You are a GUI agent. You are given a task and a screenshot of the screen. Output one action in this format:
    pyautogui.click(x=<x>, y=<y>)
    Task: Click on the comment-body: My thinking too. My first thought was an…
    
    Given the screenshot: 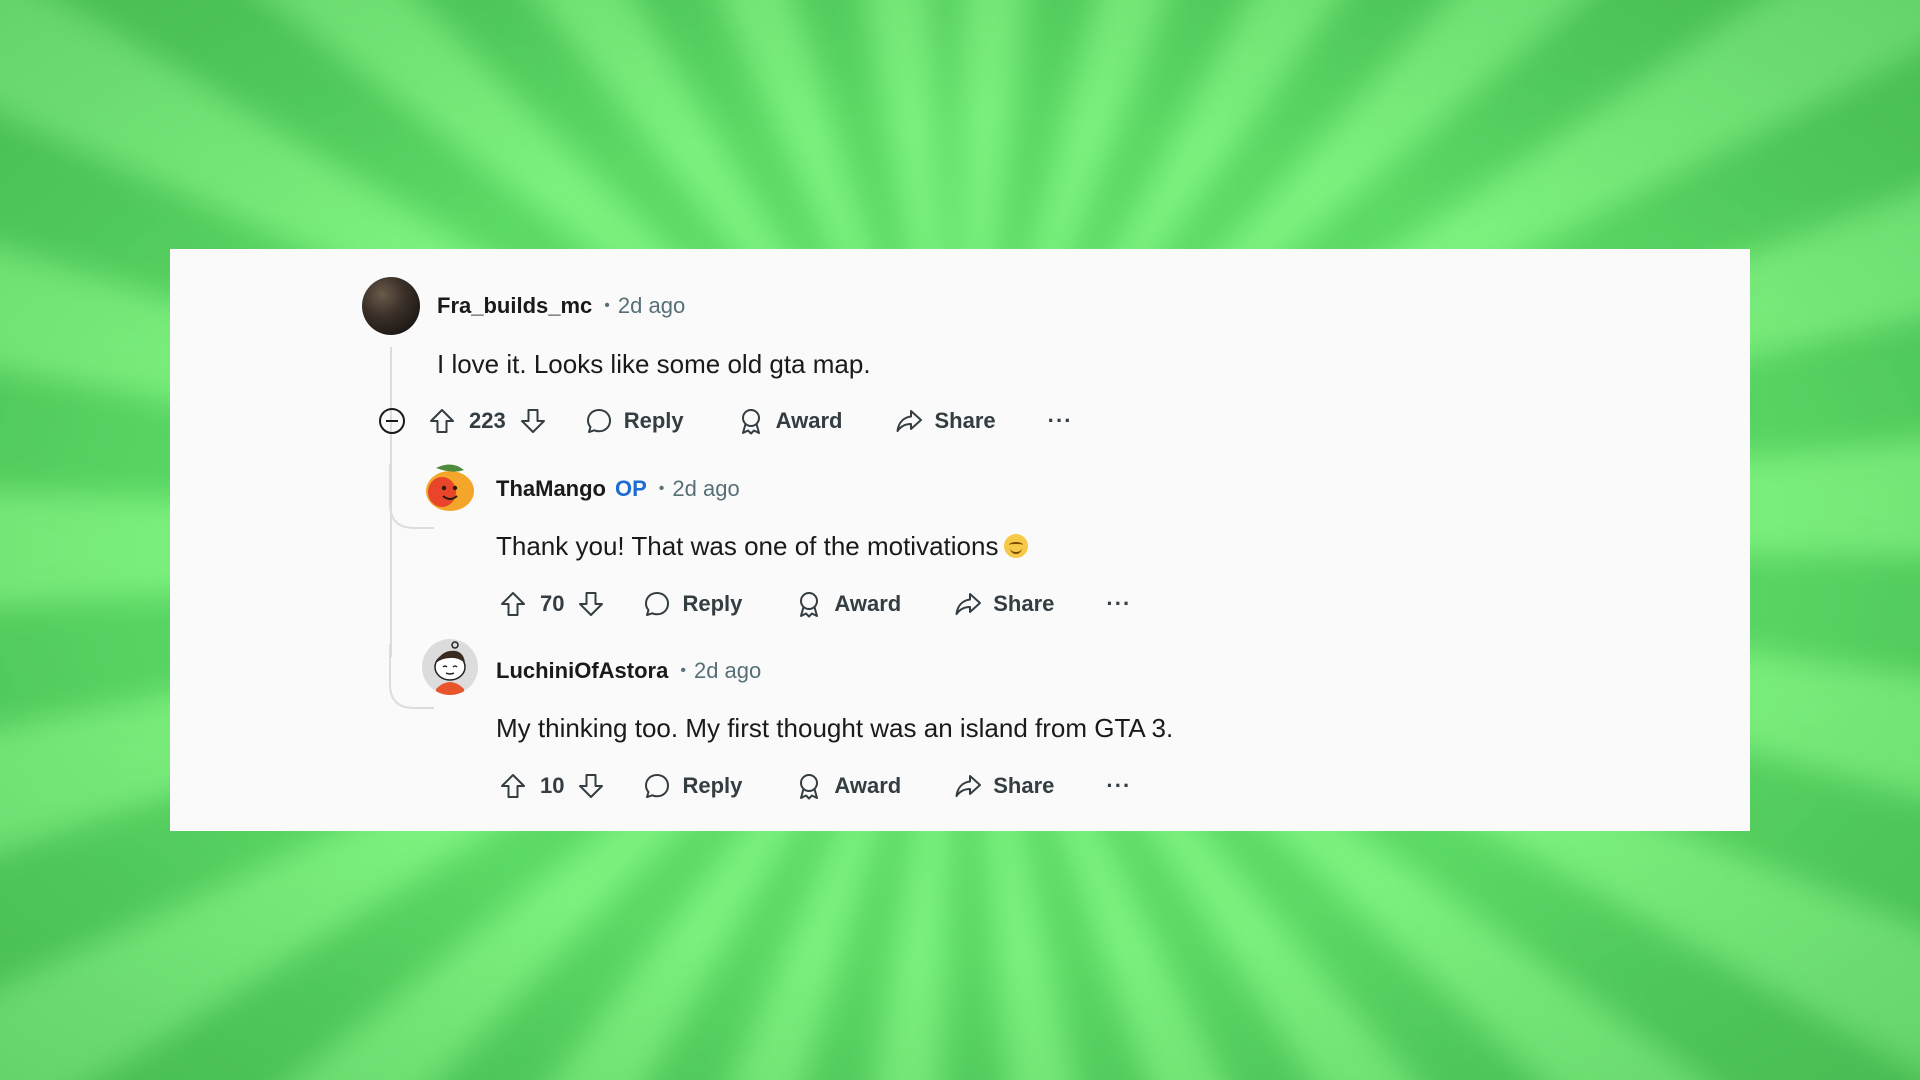 What is the action you would take?
    pyautogui.click(x=835, y=728)
    